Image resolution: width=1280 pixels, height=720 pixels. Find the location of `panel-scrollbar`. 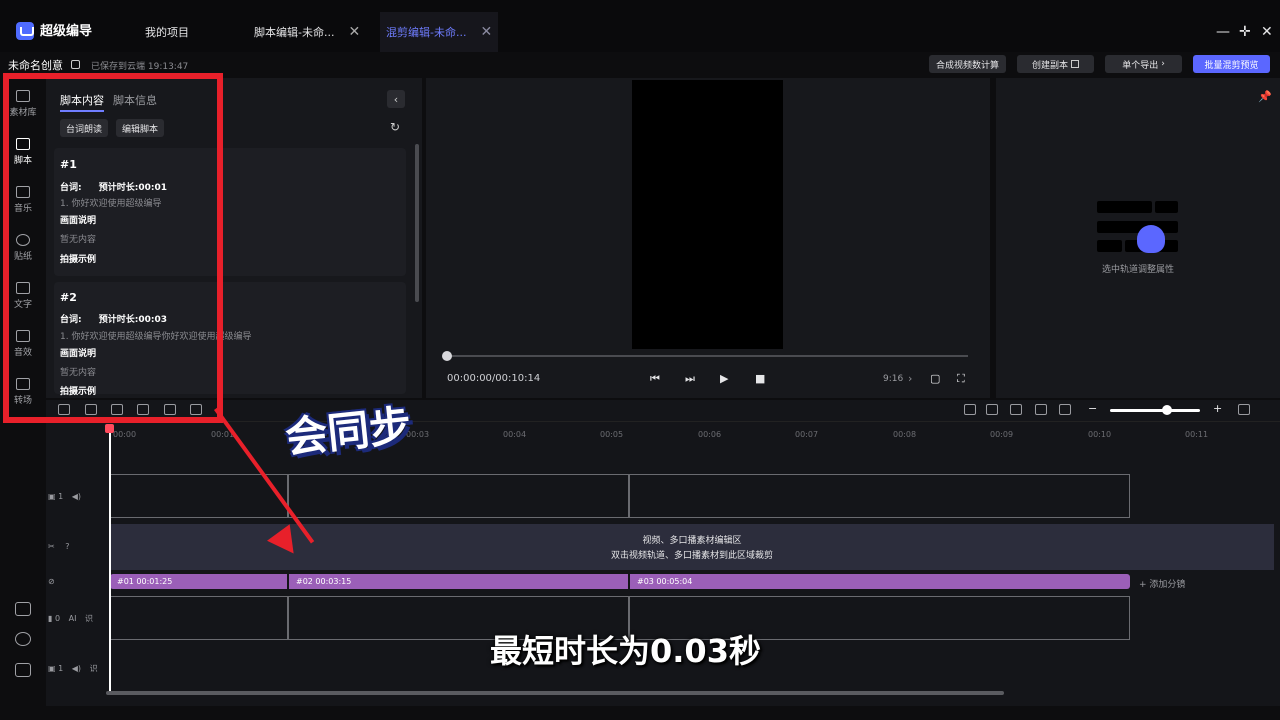

panel-scrollbar is located at coordinates (417, 223).